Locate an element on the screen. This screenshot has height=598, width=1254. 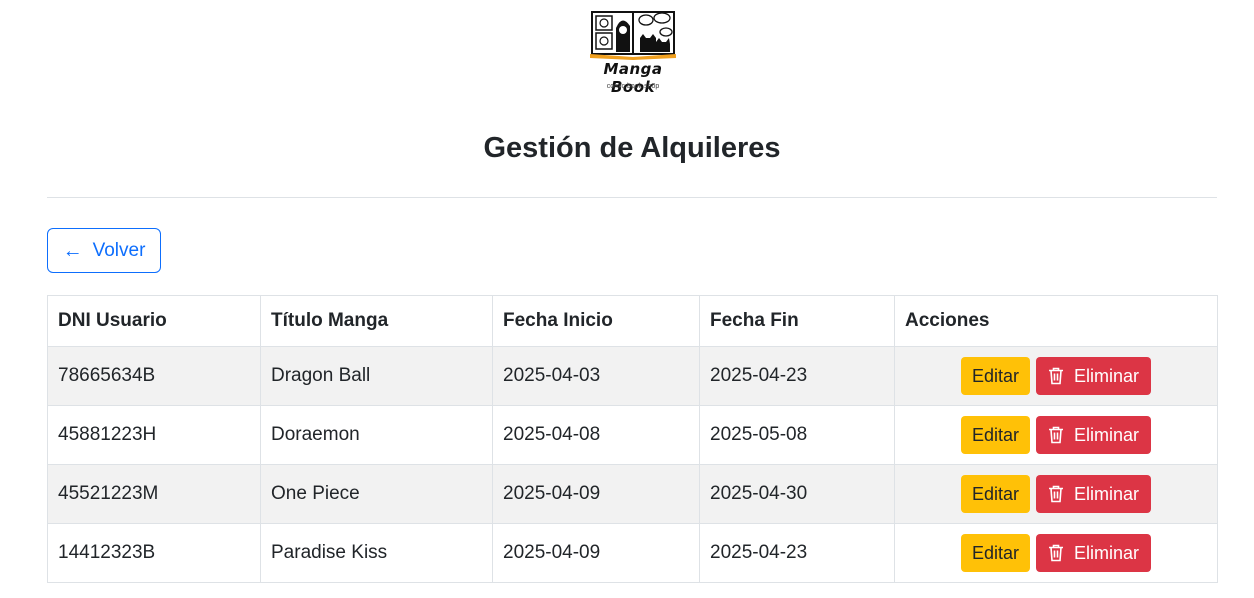
cell-start-date: 2025-04-08 is located at coordinates (596, 435).